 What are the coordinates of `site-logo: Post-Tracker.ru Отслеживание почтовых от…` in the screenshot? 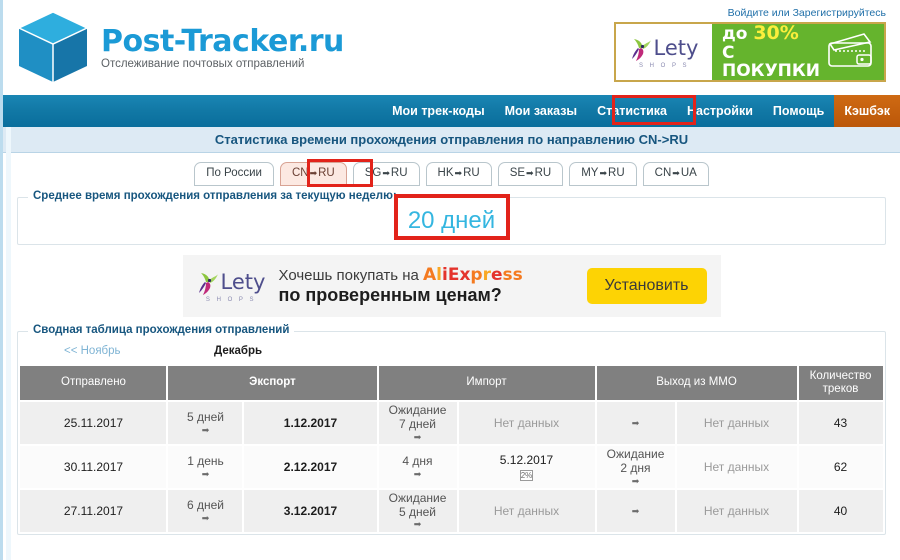 It's located at (180, 48).